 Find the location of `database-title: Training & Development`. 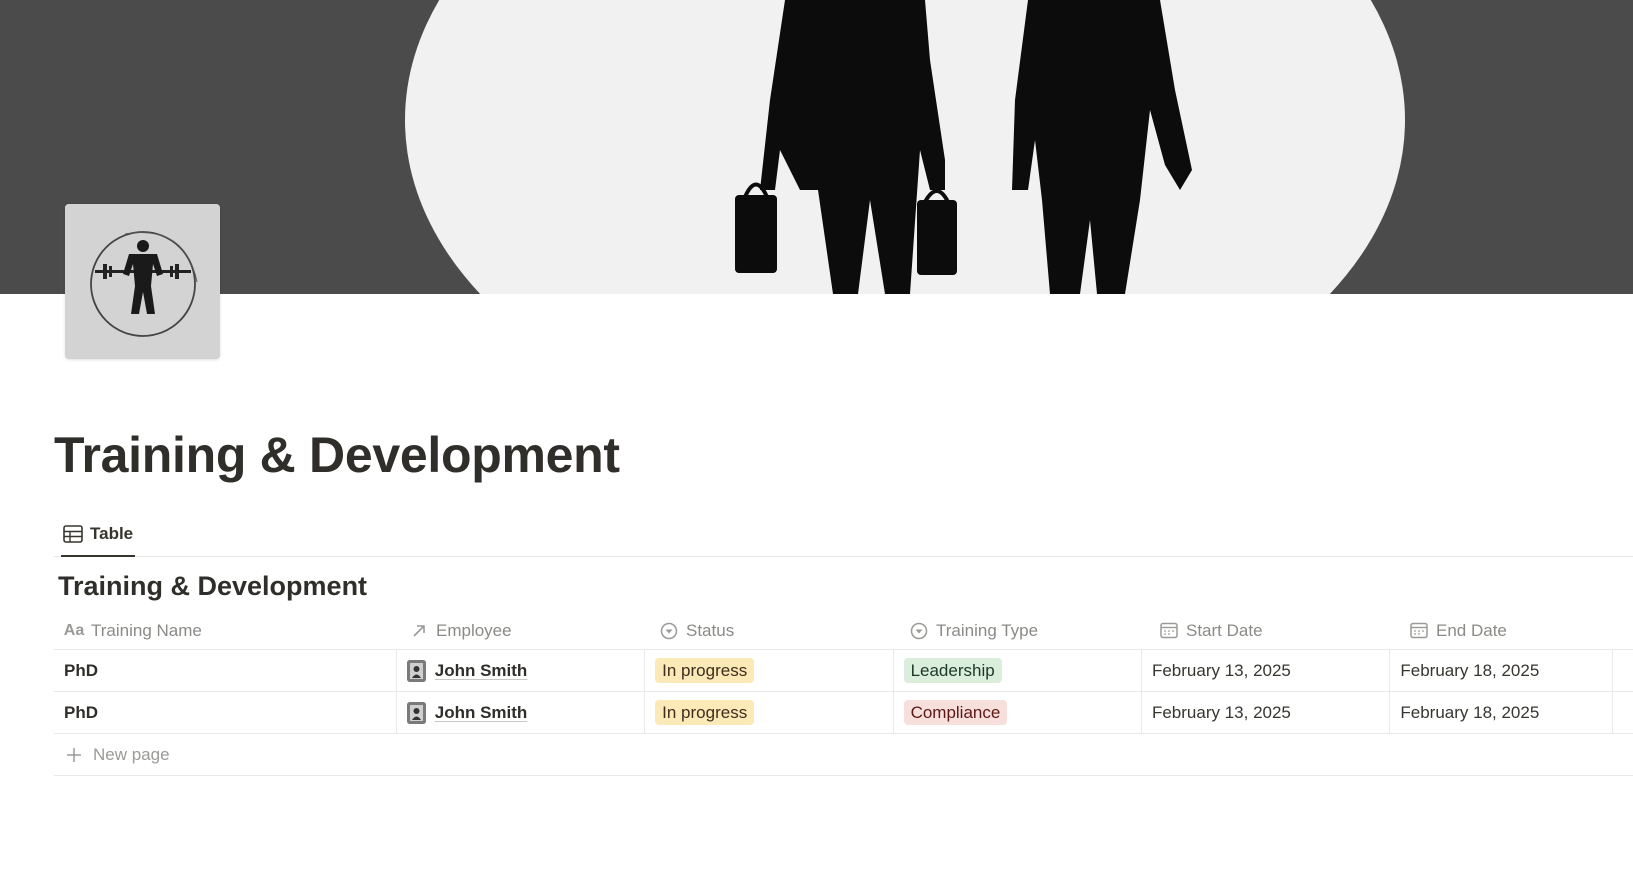

database-title: Training & Development is located at coordinates (212, 586).